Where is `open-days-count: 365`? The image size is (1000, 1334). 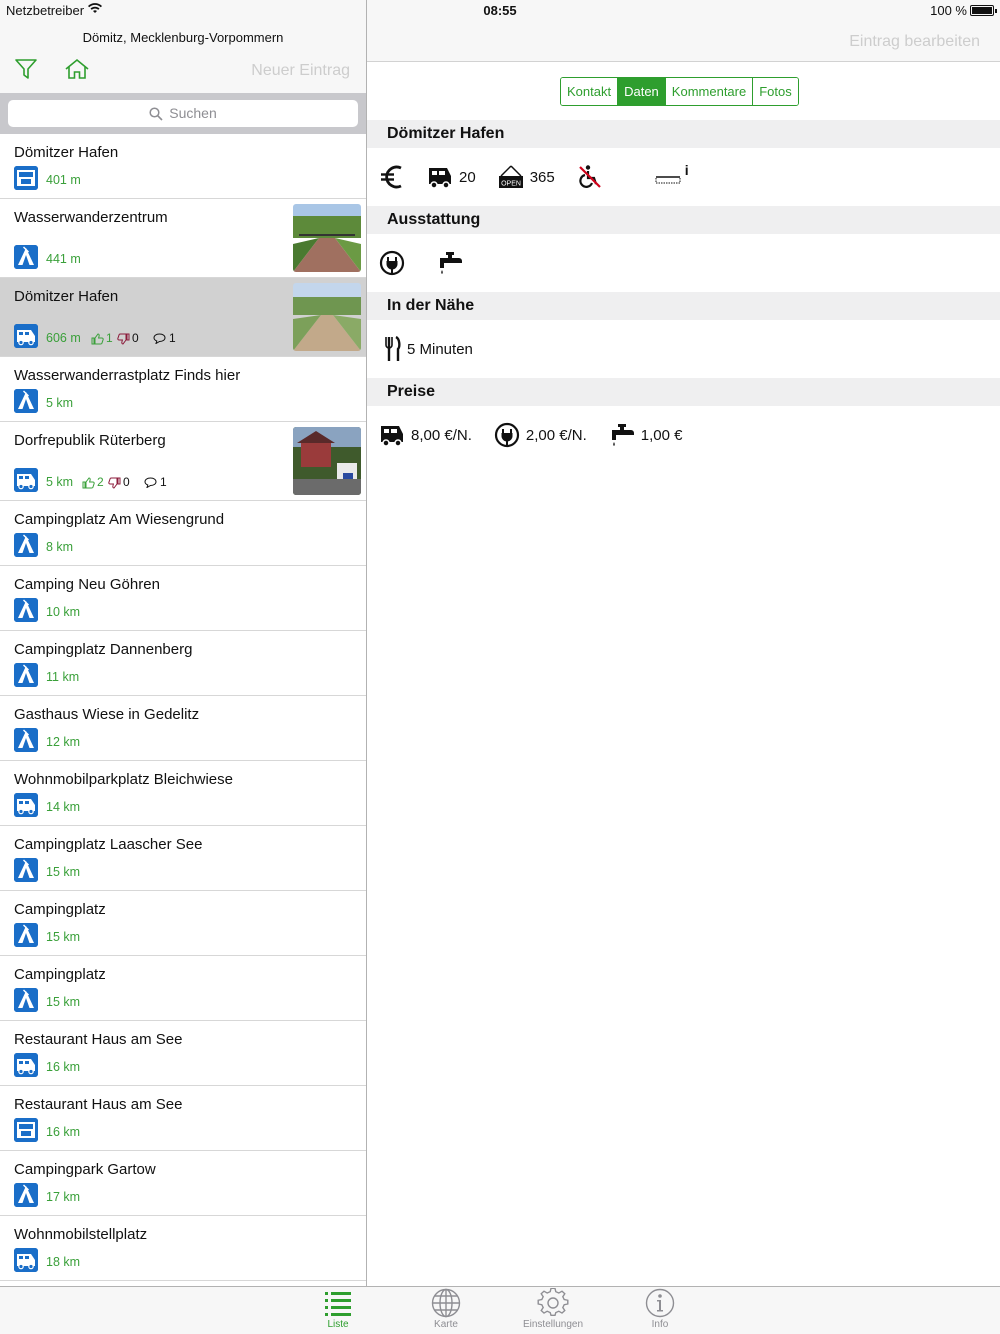 open-days-count: 365 is located at coordinates (542, 177).